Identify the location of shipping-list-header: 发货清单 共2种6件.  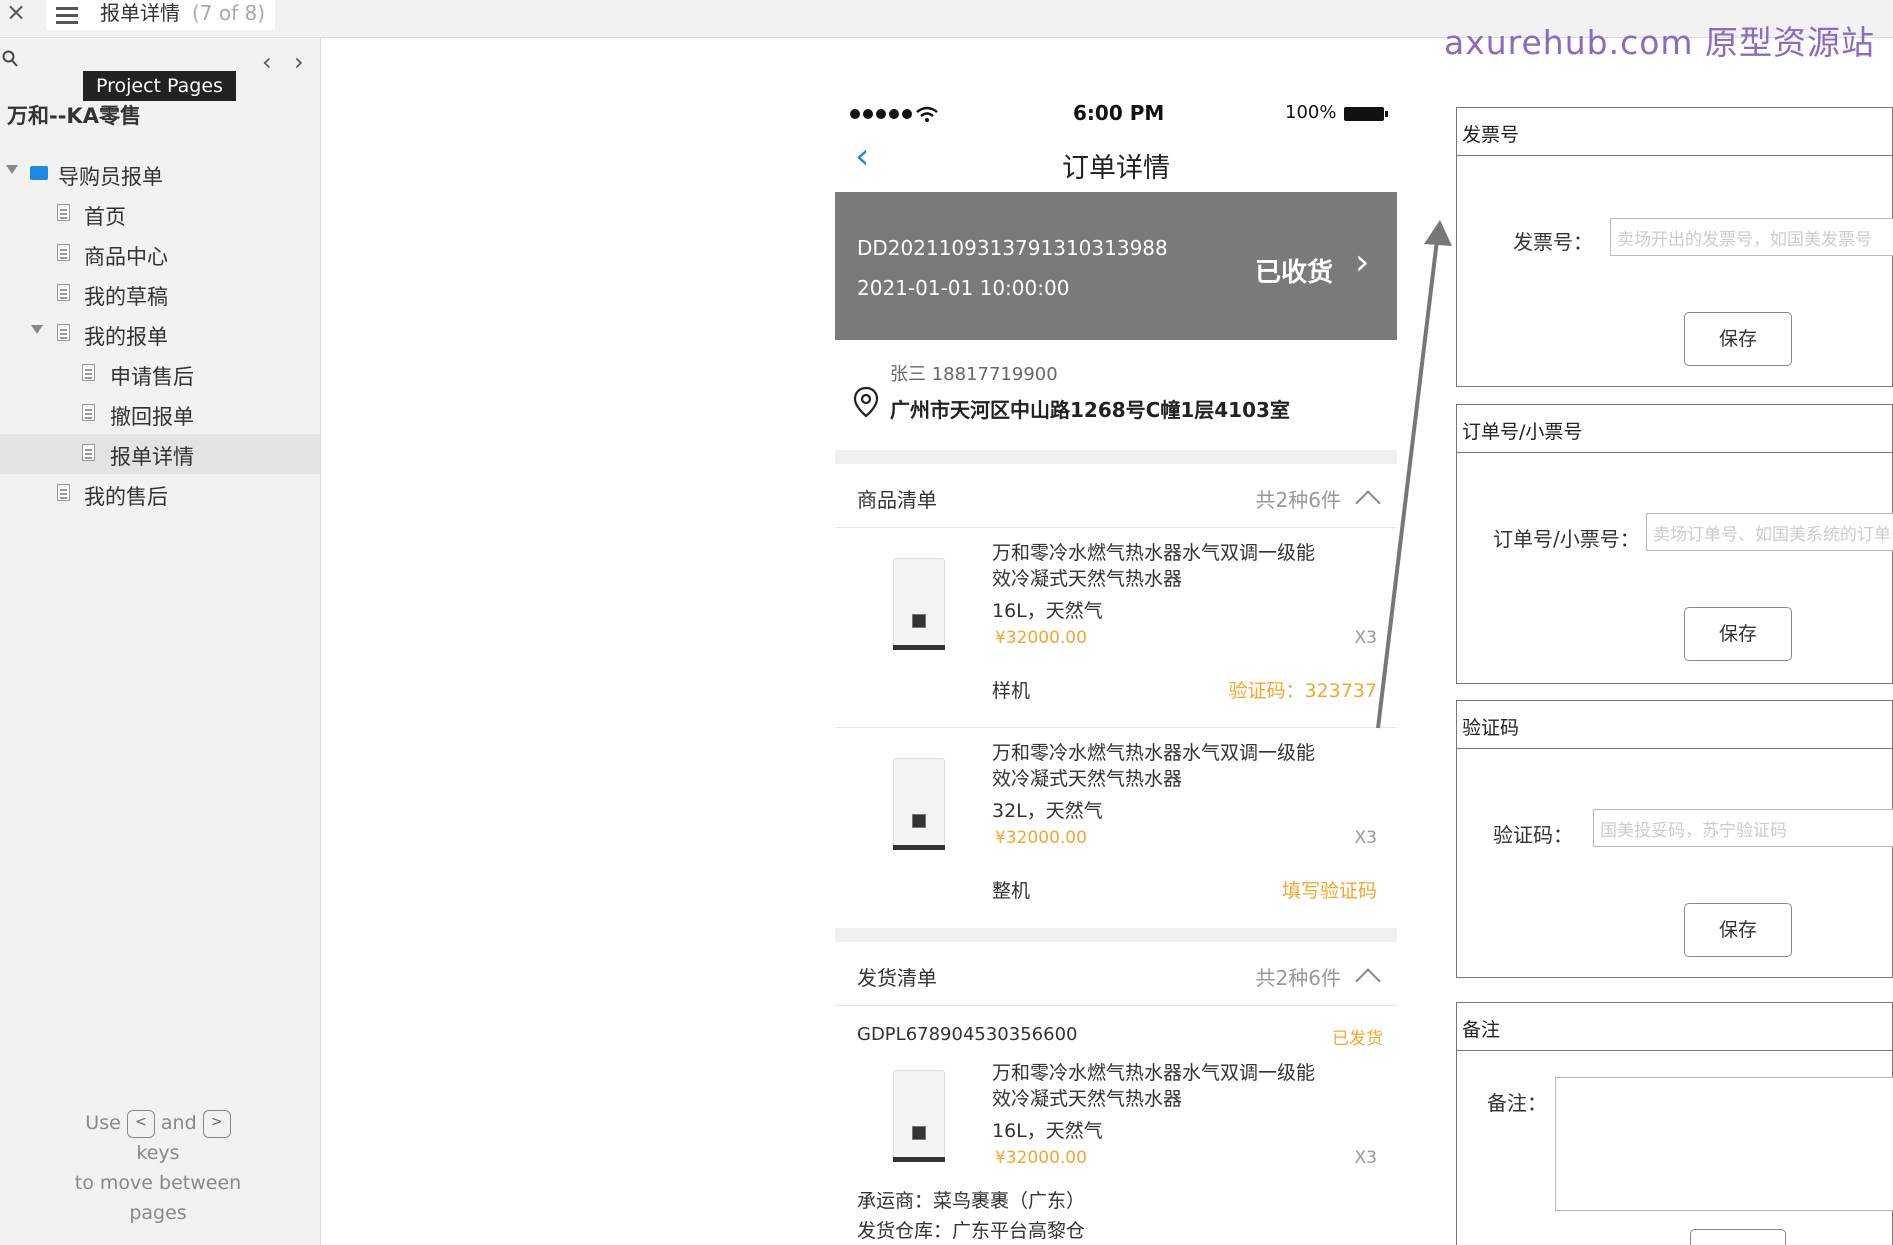
(1116, 974).